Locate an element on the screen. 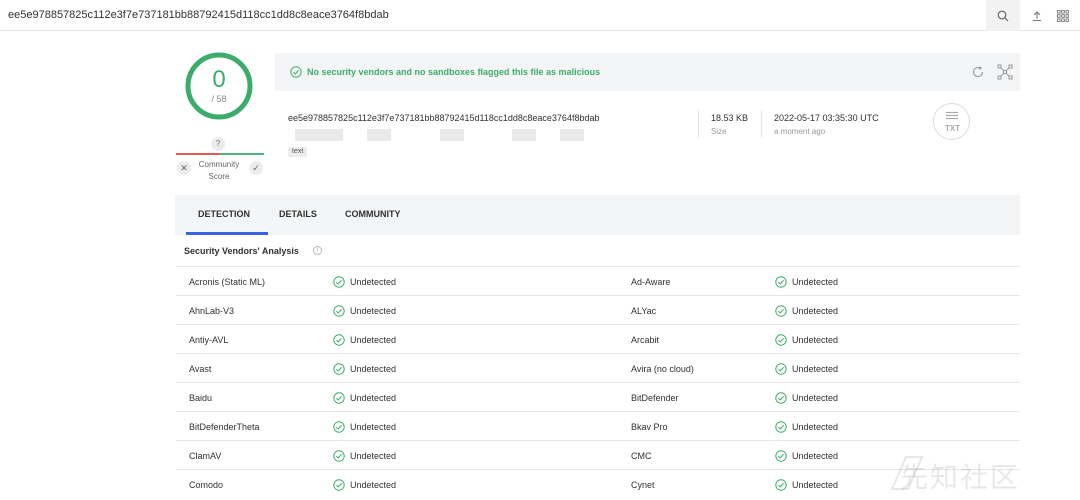 Image resolution: width=1080 pixels, height=500 pixels. tab-details: DETAILS is located at coordinates (298, 214).